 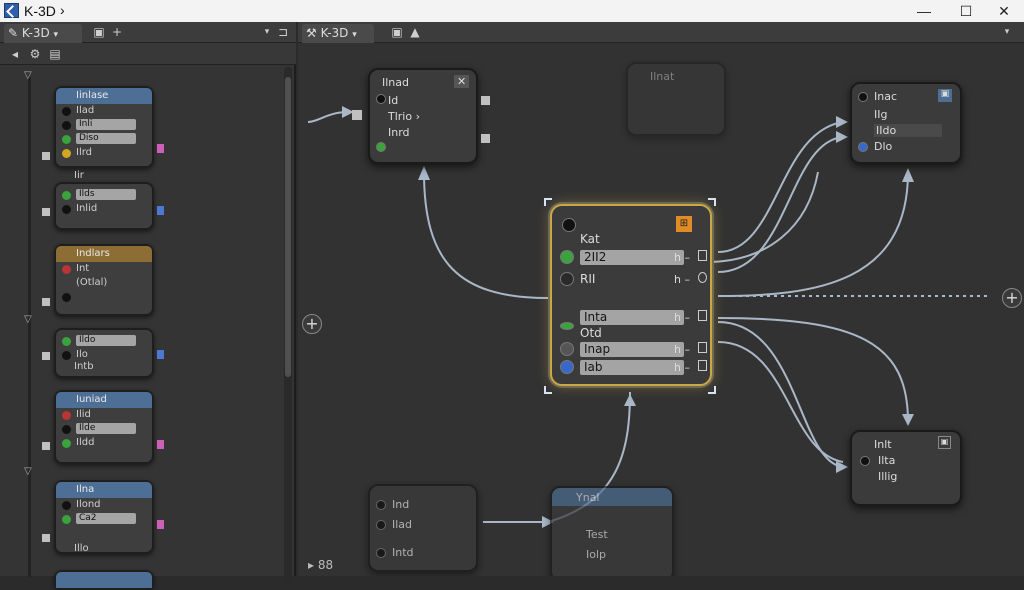 I want to click on minimize-button: —, so click(x=924, y=11).